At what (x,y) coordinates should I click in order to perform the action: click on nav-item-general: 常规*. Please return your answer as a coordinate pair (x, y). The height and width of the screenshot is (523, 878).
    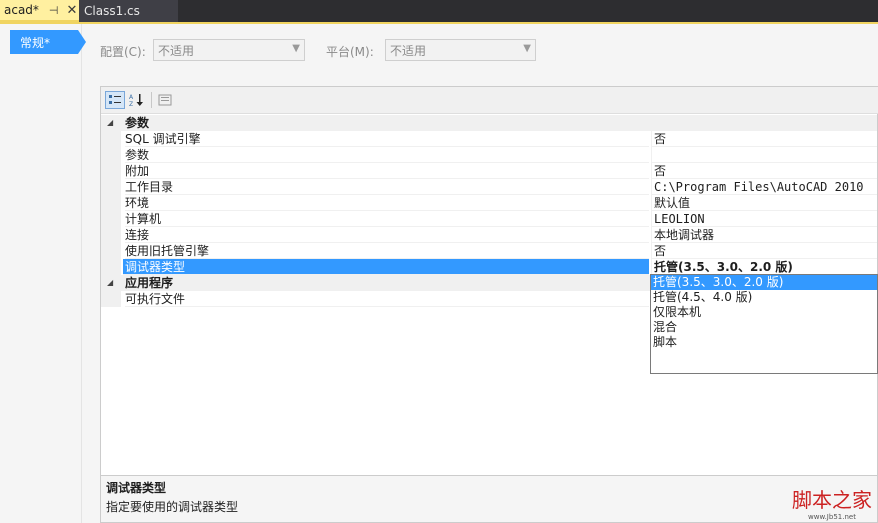
    Looking at the image, I should click on (48, 42).